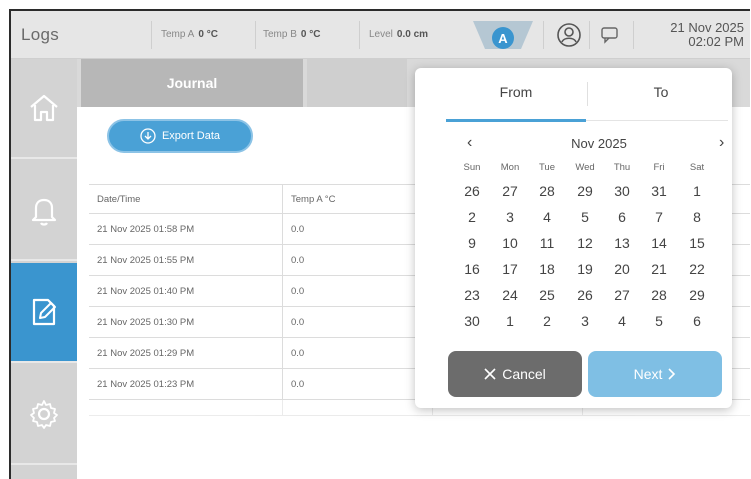 This screenshot has width=751, height=479. I want to click on column-header: Temp A °C, so click(358, 199).